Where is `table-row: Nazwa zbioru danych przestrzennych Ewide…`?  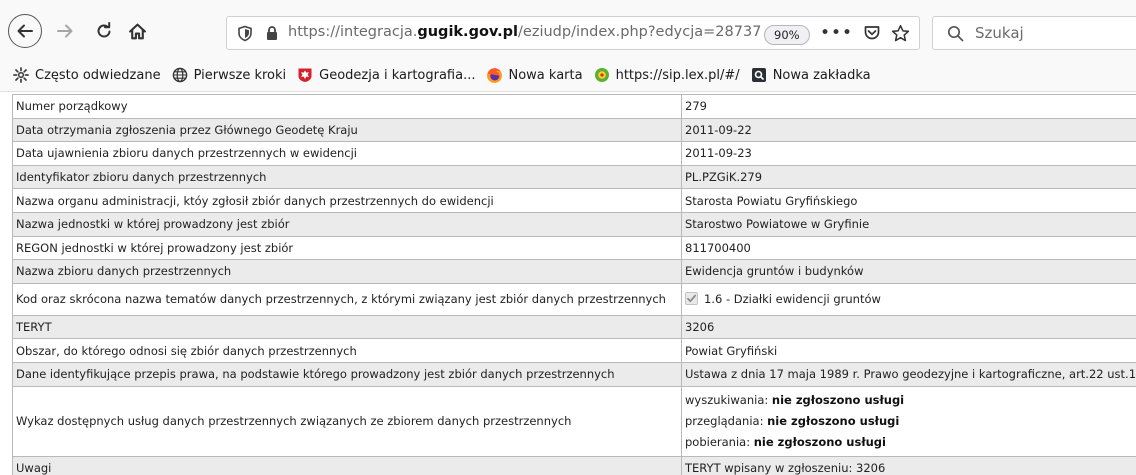
table-row: Nazwa zbioru danych przestrzennych Ewide… is located at coordinates (574, 271).